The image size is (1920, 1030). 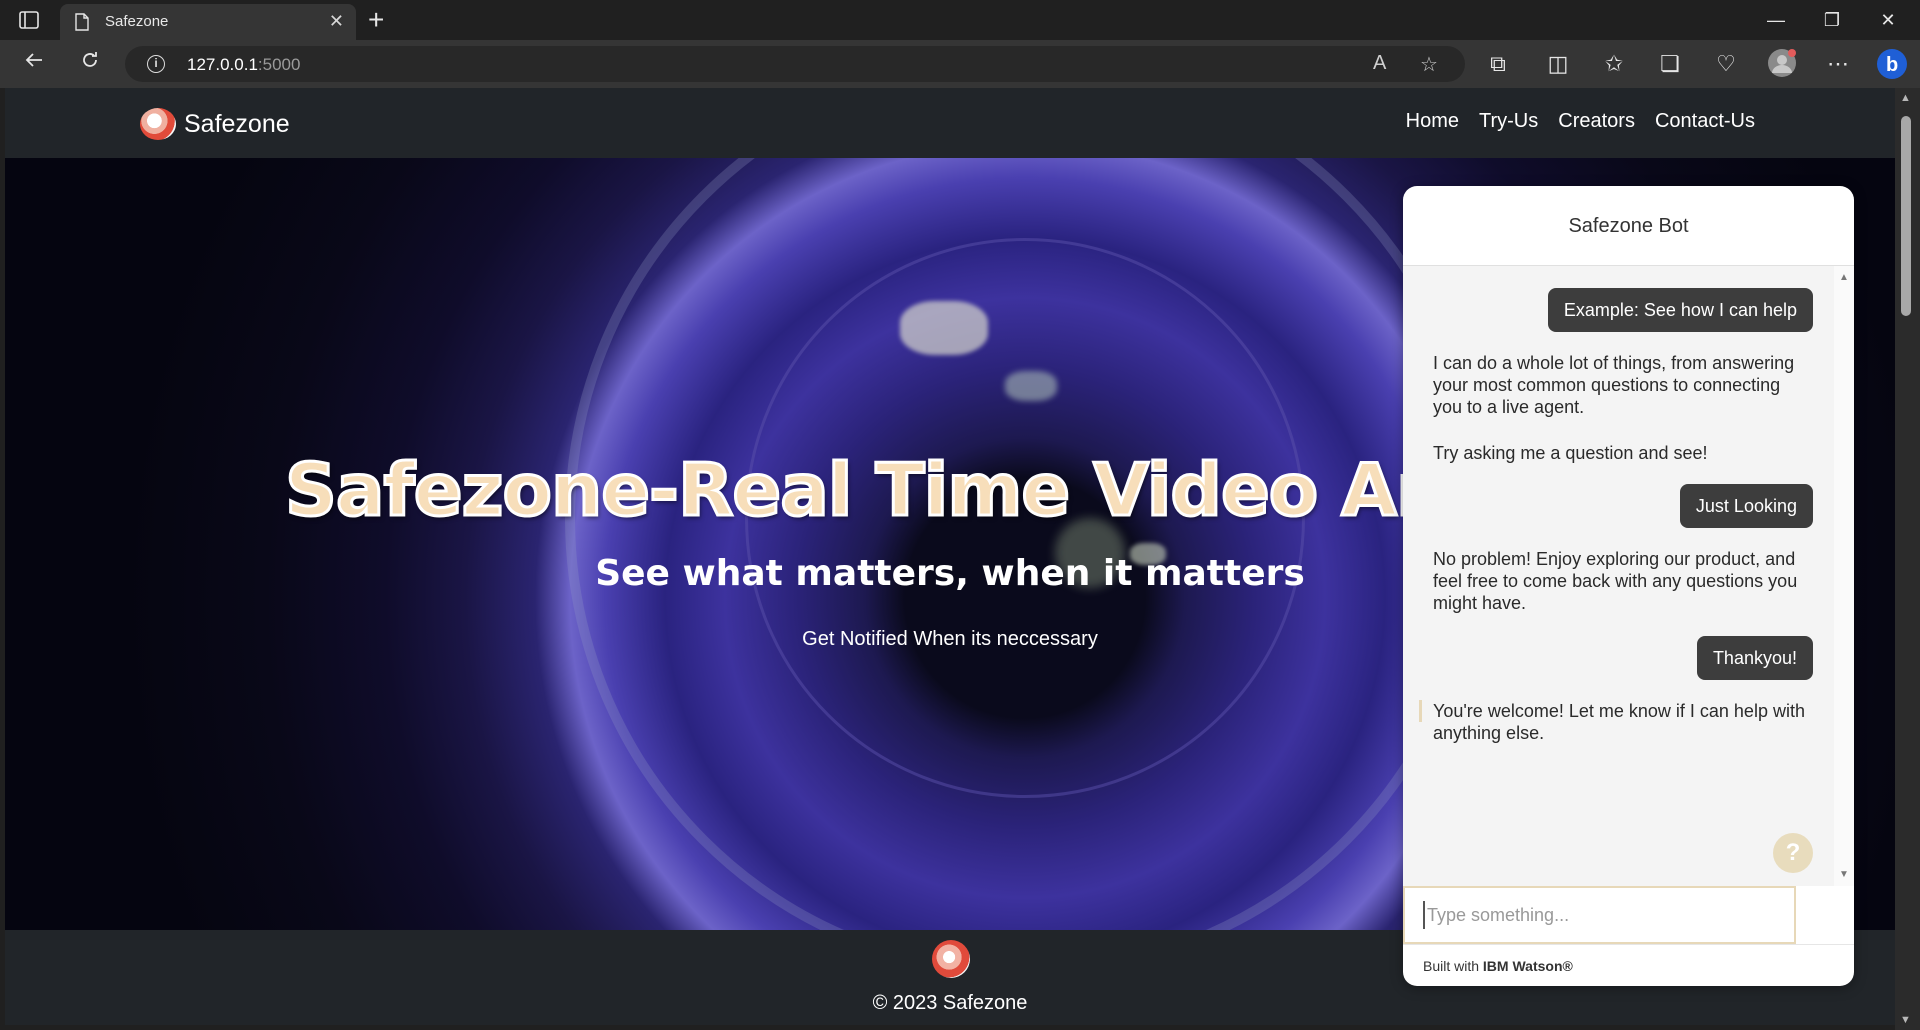 What do you see at coordinates (1746, 506) in the screenshot?
I see `user-message: Just Looking` at bounding box center [1746, 506].